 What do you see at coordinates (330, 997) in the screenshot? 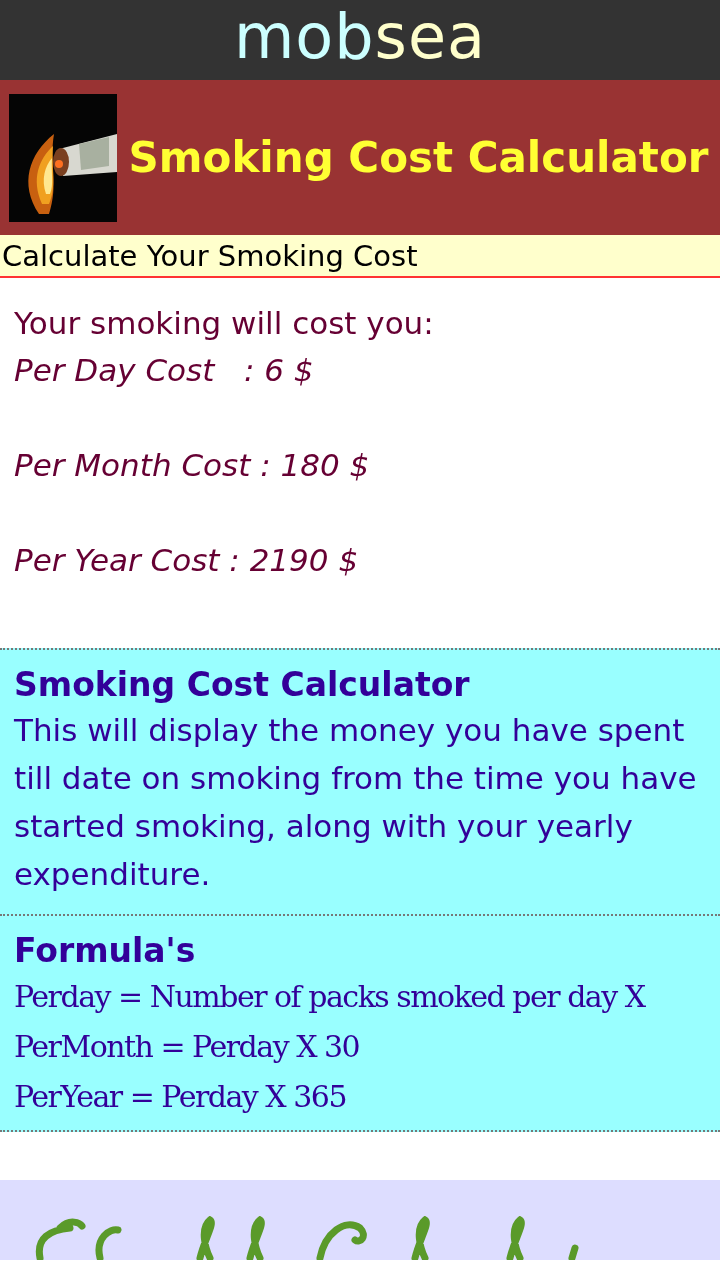
I see `formula-line: Perday = Number of packs smoked per day X` at bounding box center [330, 997].